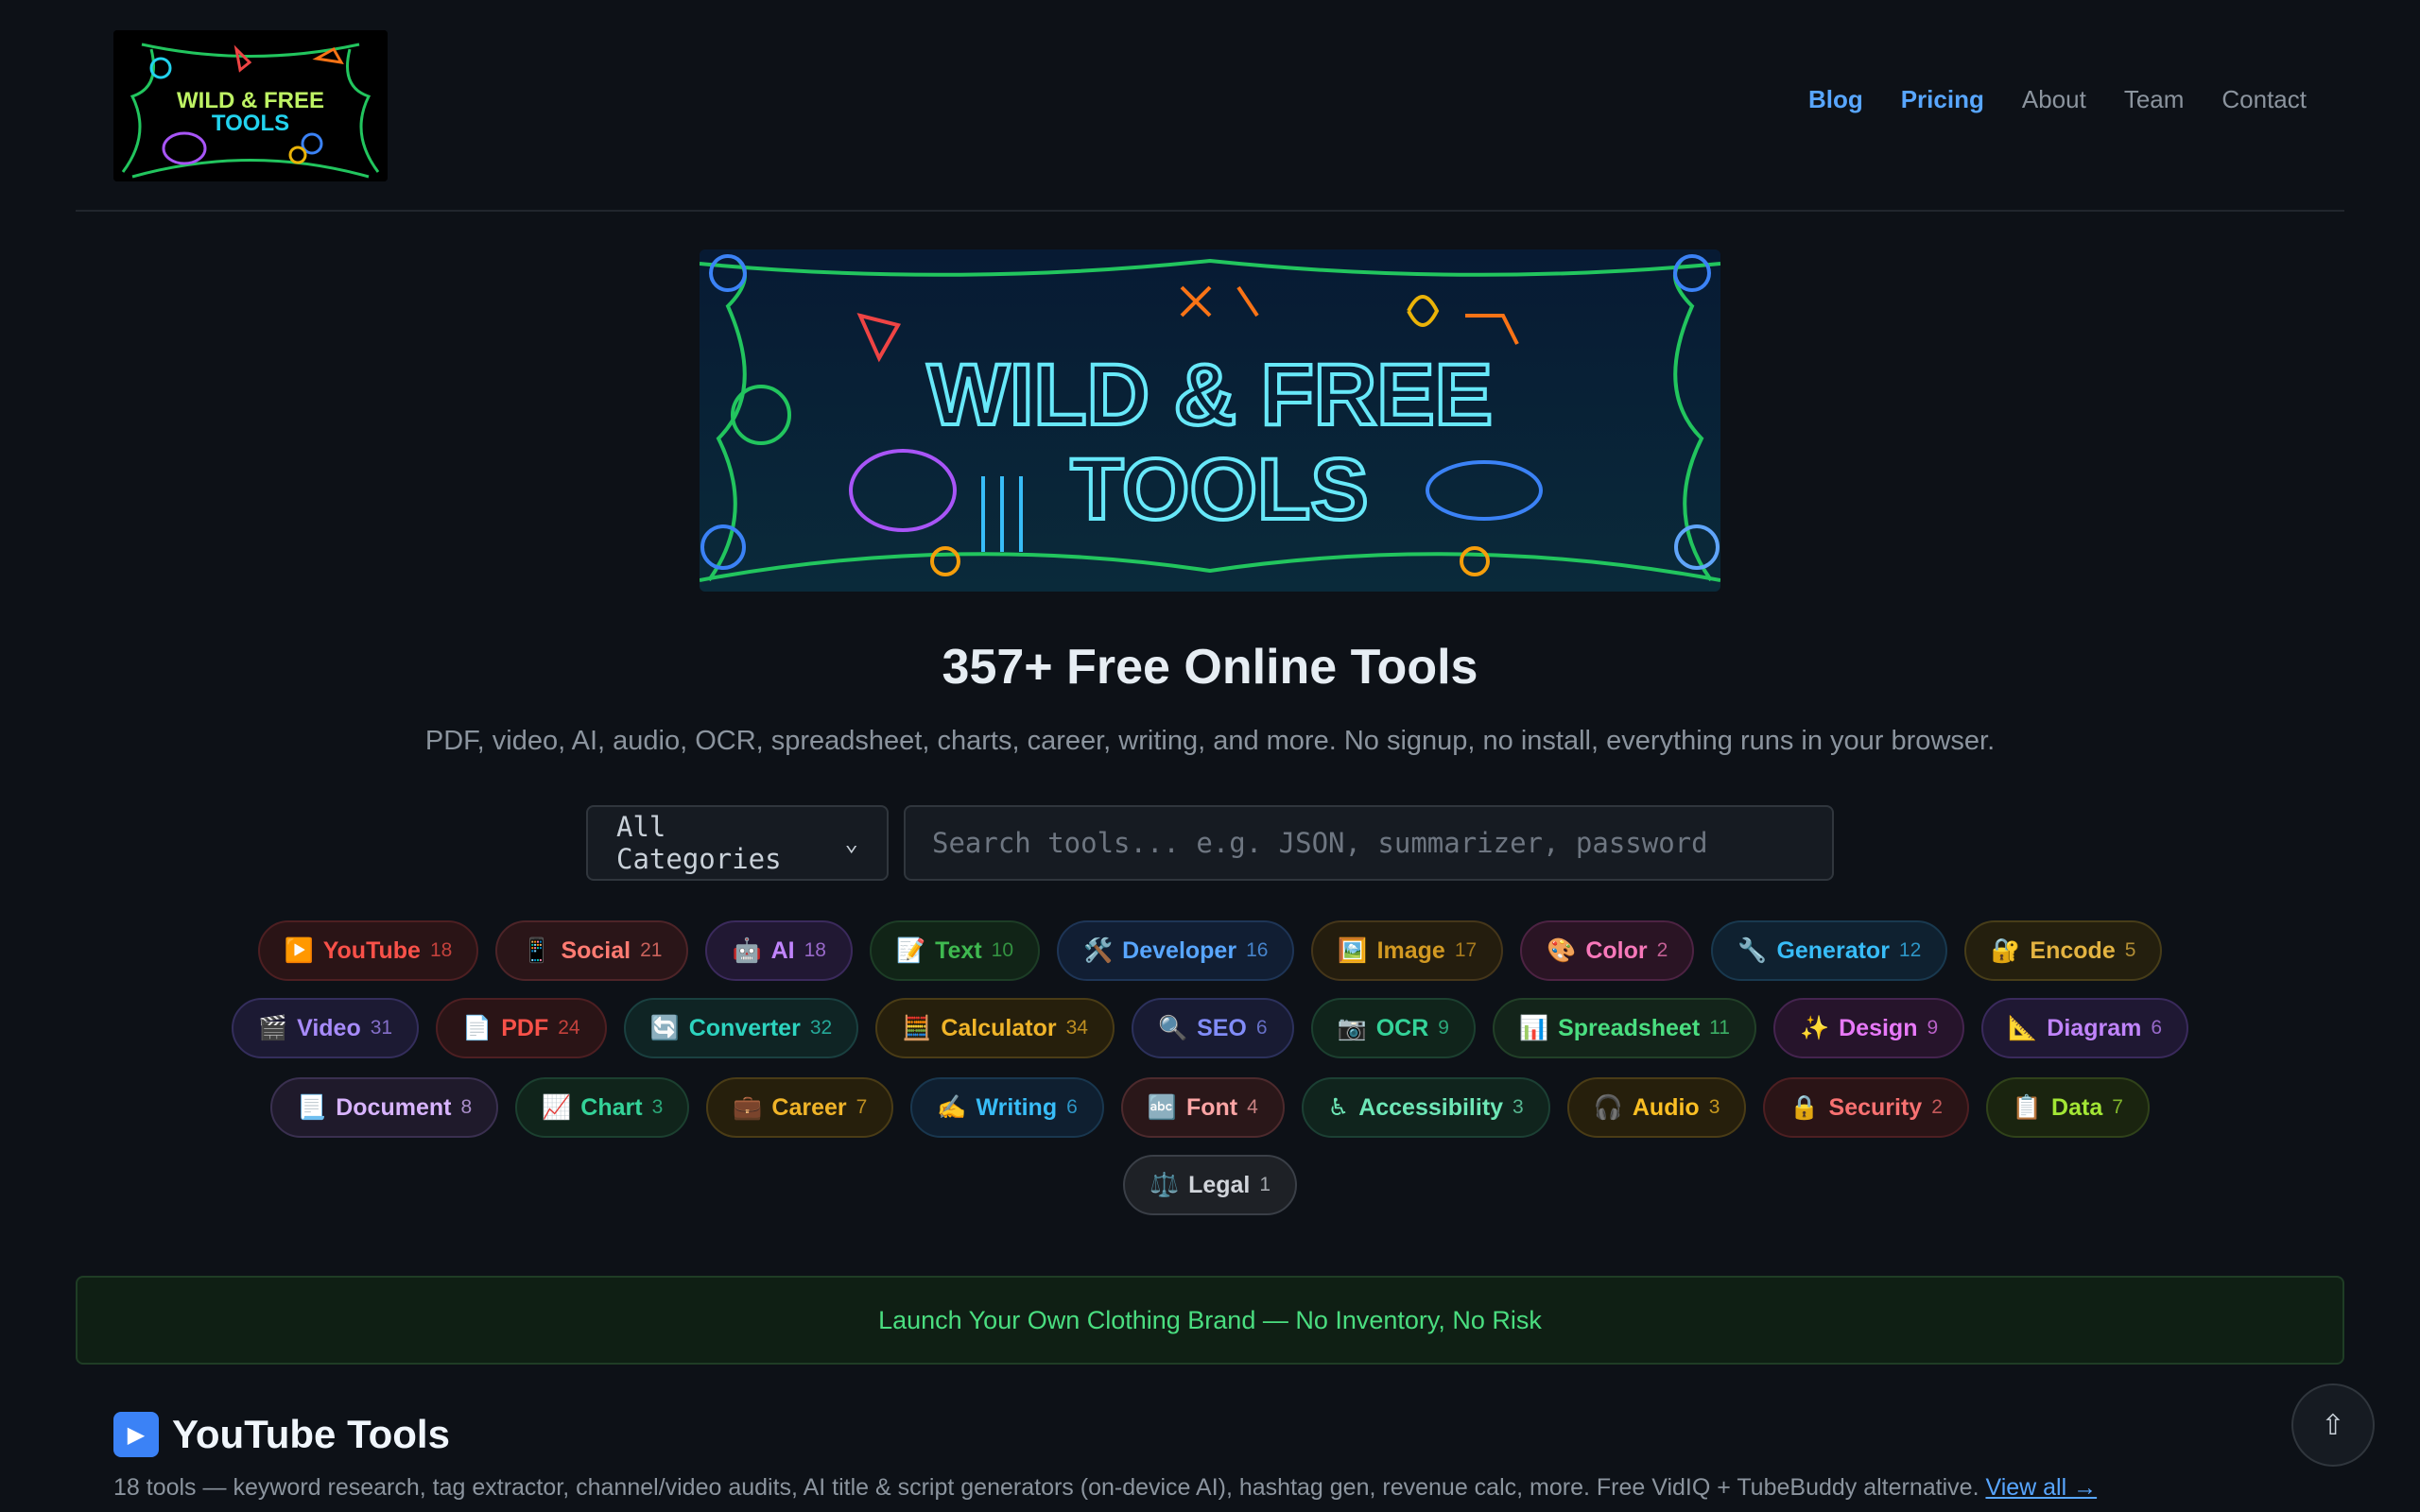 The image size is (2420, 1512). What do you see at coordinates (651, 950) in the screenshot?
I see `category-count: 21` at bounding box center [651, 950].